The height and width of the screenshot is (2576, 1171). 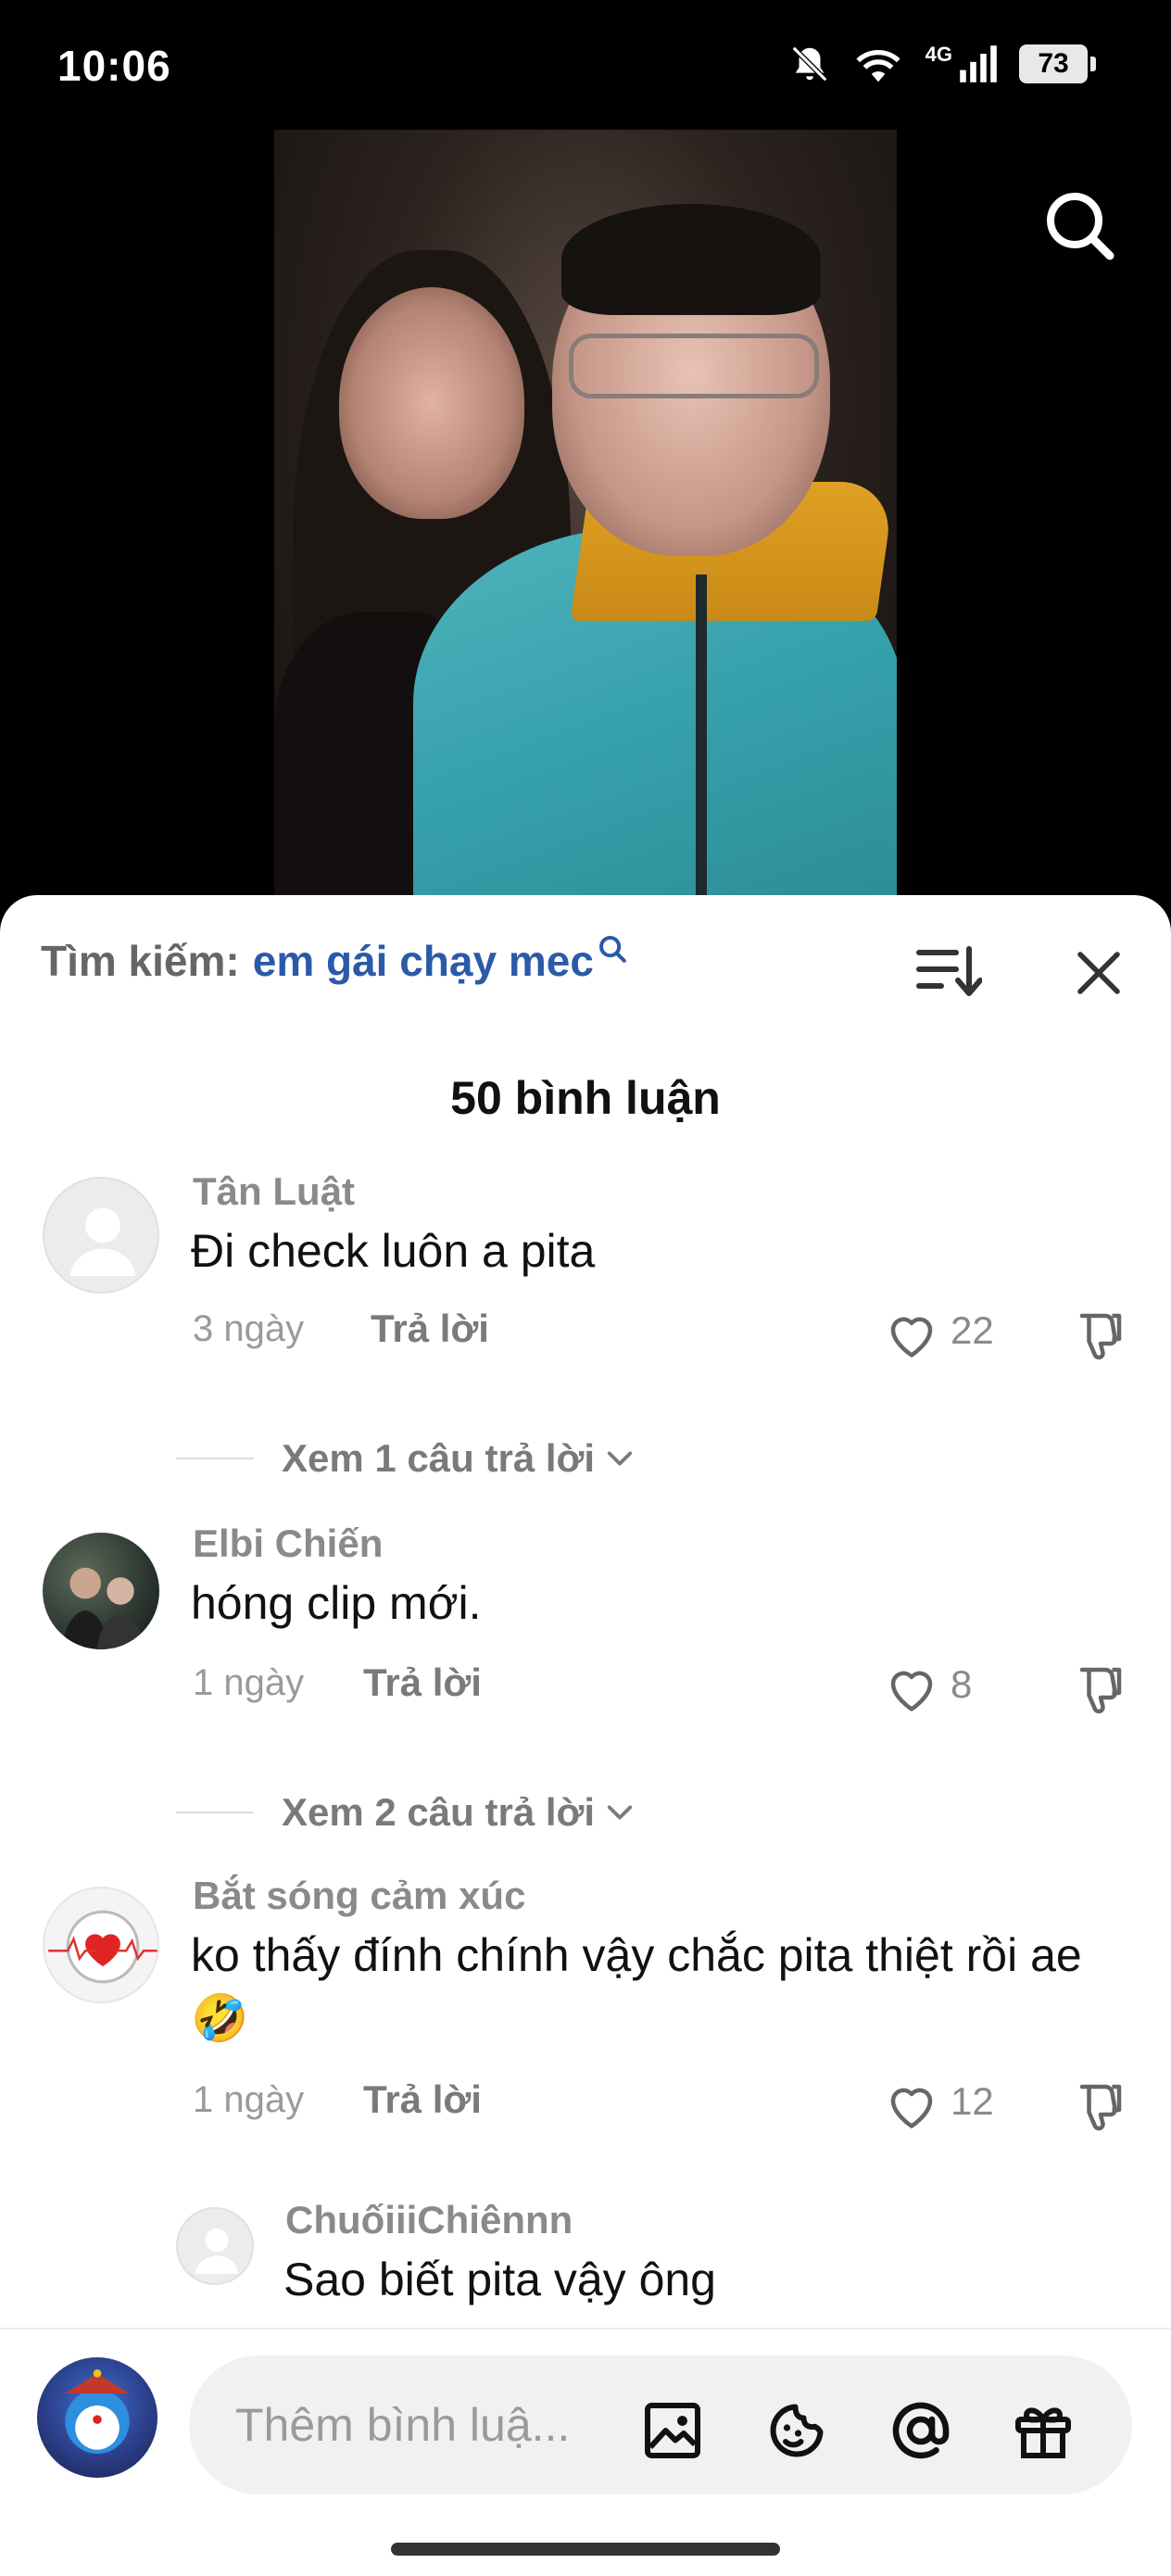 What do you see at coordinates (1099, 973) in the screenshot?
I see `close-icon` at bounding box center [1099, 973].